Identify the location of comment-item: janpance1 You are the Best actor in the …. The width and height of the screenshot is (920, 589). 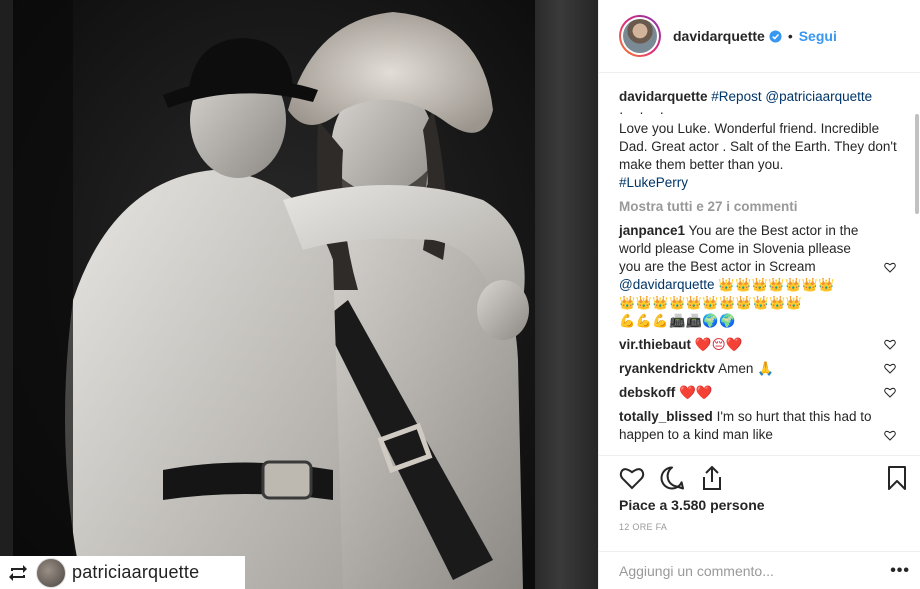
(759, 276).